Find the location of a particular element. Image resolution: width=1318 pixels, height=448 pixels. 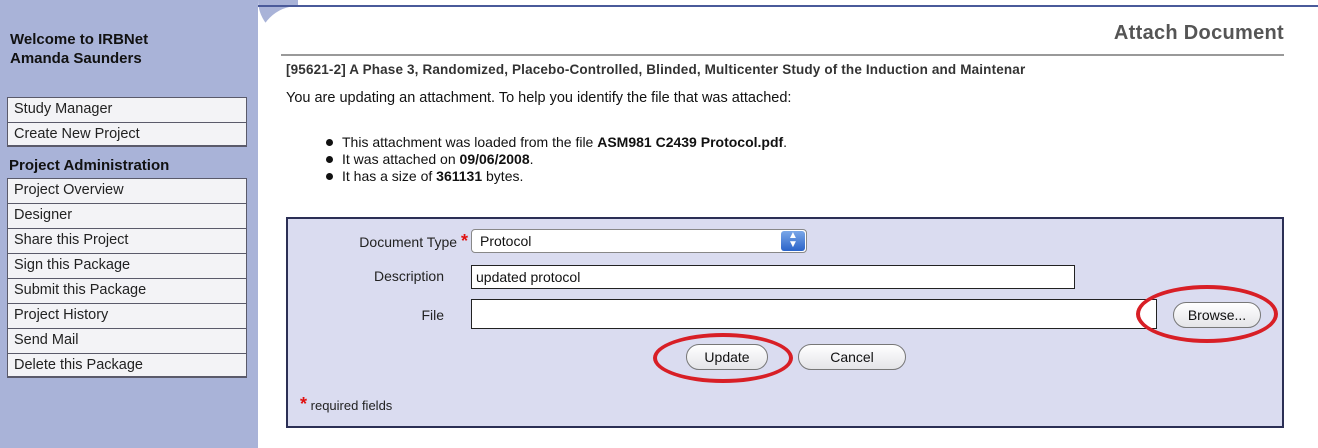

nav-delete-package: Delete this Package is located at coordinates (127, 365).